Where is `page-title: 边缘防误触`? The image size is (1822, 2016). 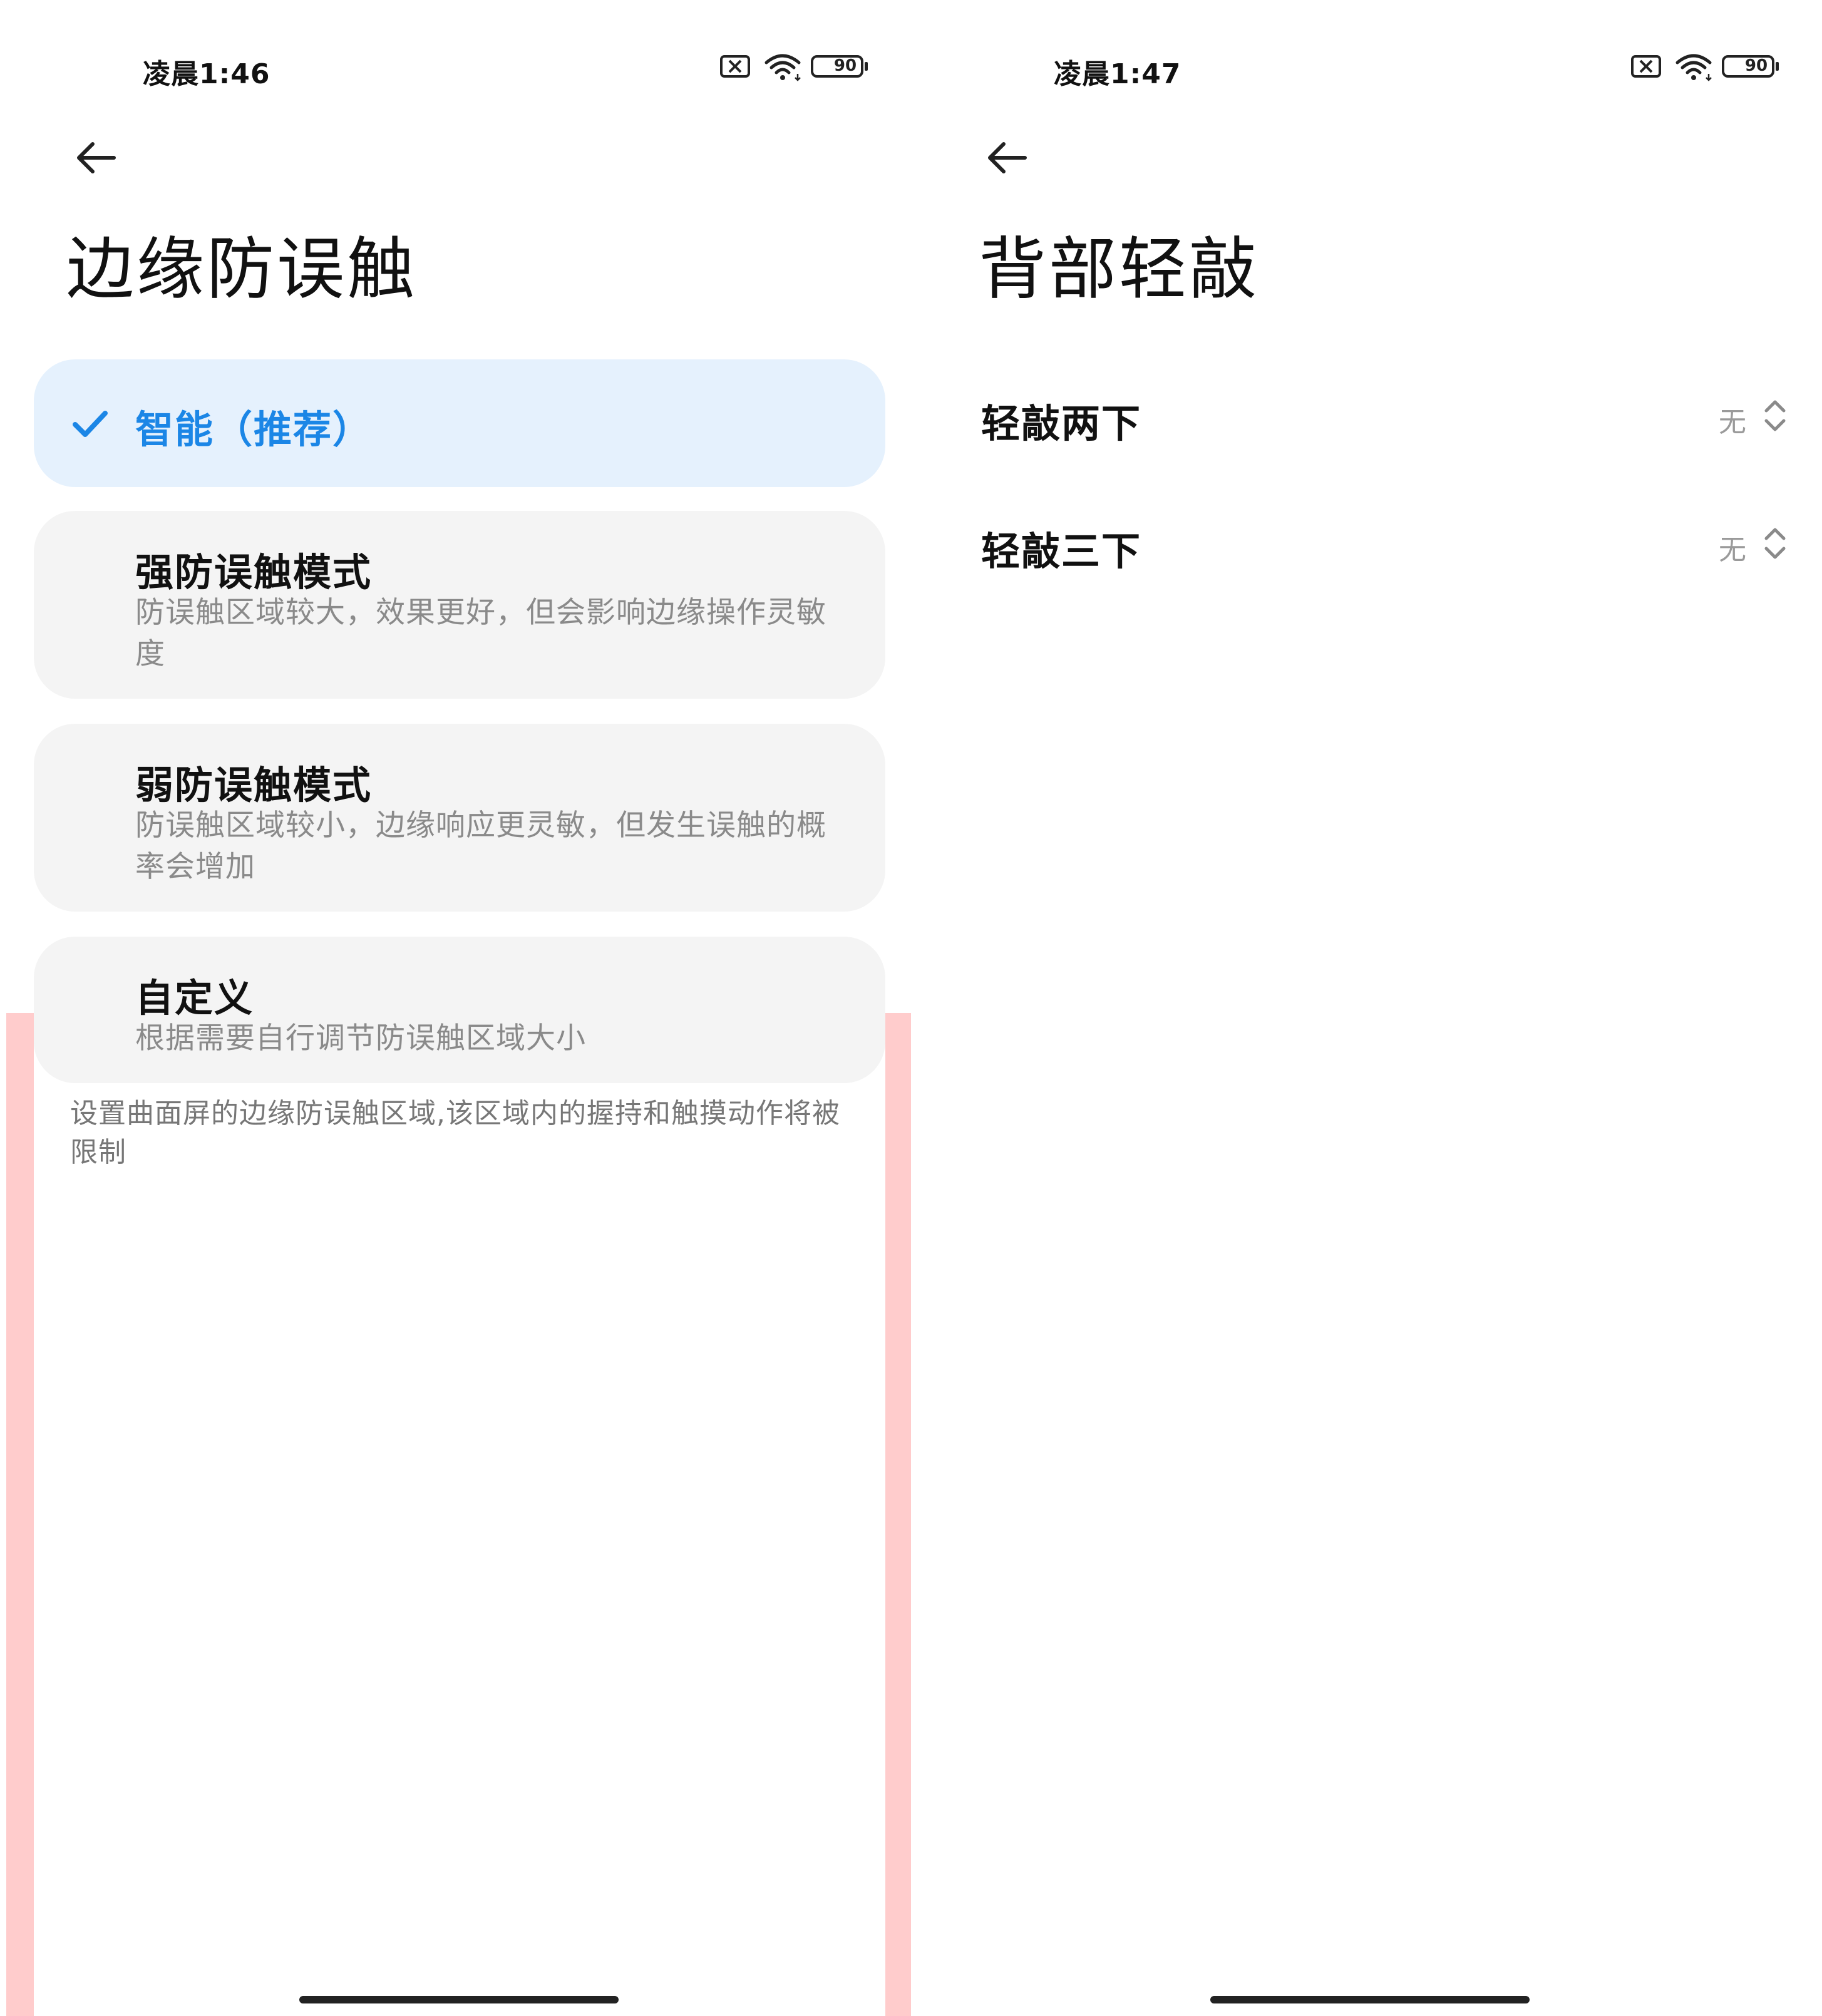
page-title: 边缘防误触 is located at coordinates (242, 270).